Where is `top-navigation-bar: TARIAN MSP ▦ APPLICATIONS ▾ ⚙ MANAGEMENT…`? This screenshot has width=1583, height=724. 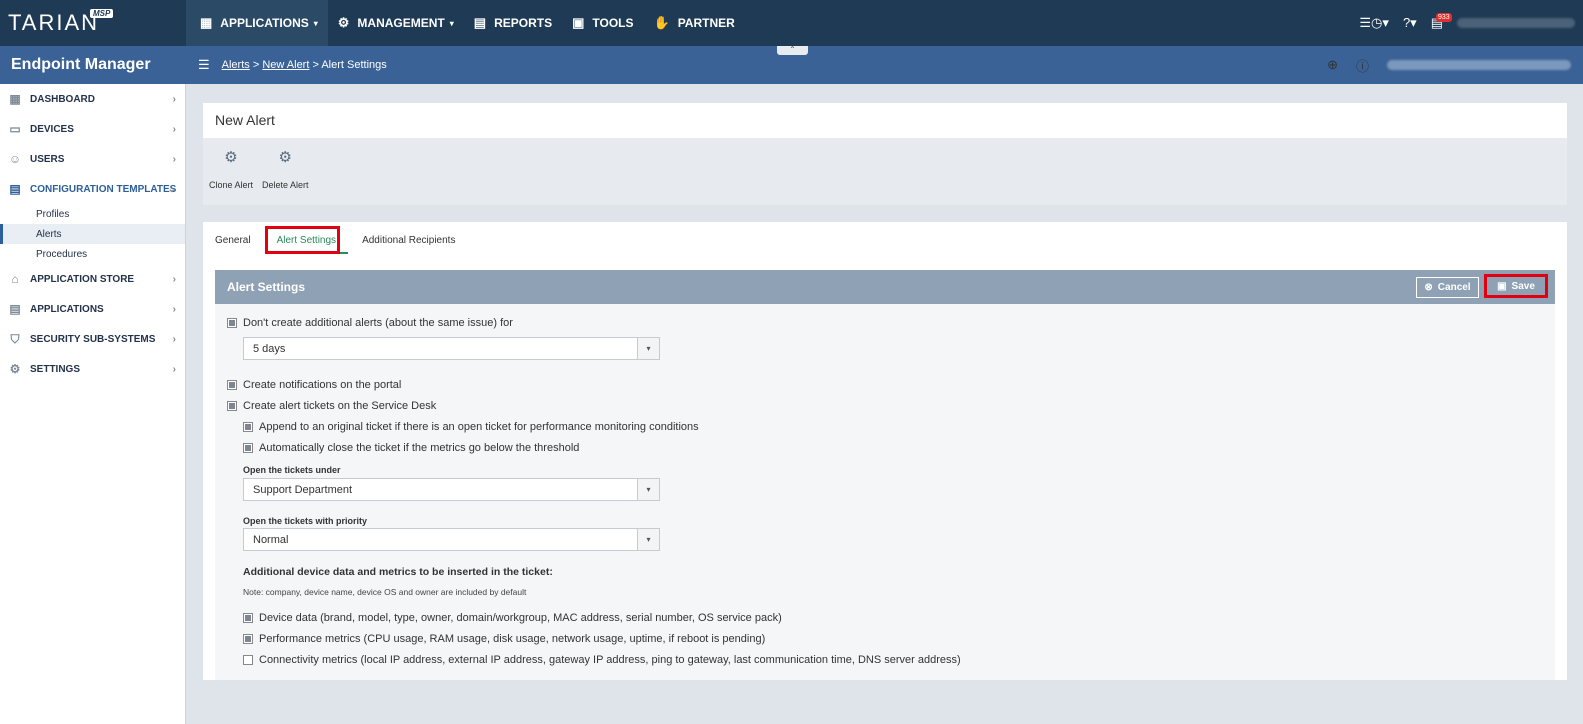
top-navigation-bar: TARIAN MSP ▦ APPLICATIONS ▾ ⚙ MANAGEMENT… is located at coordinates (791, 23).